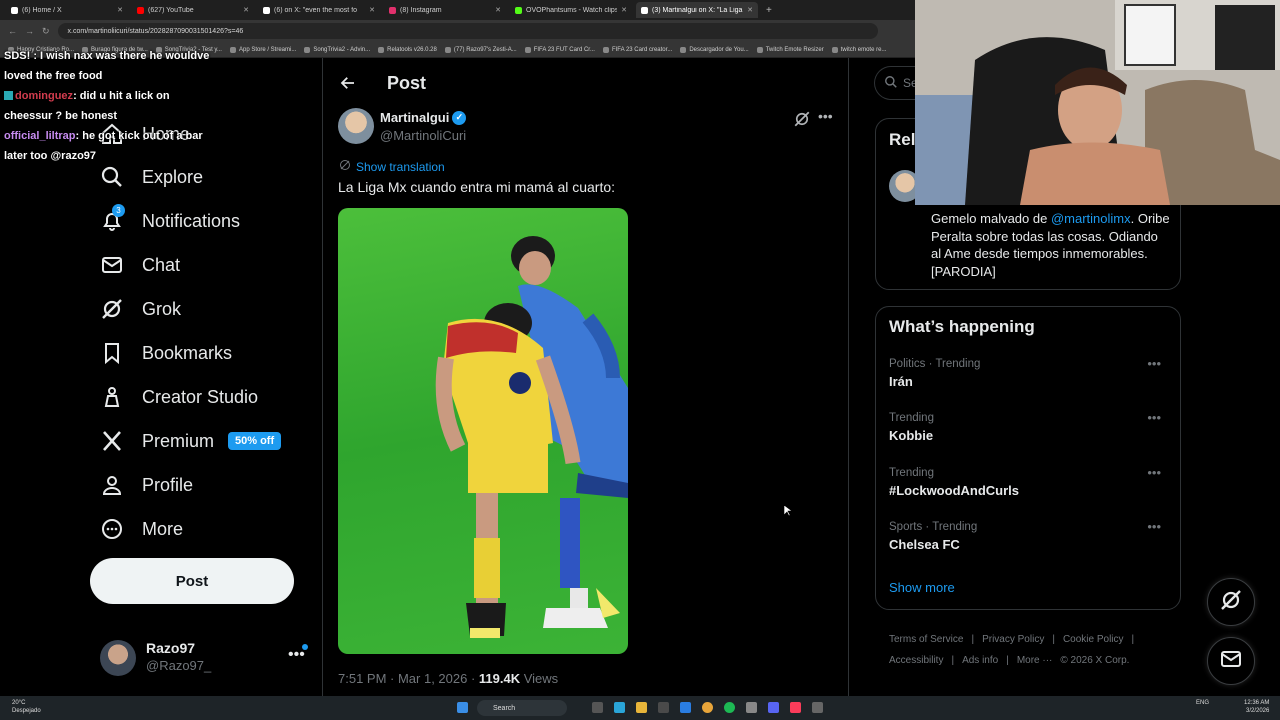  Describe the element at coordinates (112, 397) in the screenshot. I see `creator-icon` at that location.